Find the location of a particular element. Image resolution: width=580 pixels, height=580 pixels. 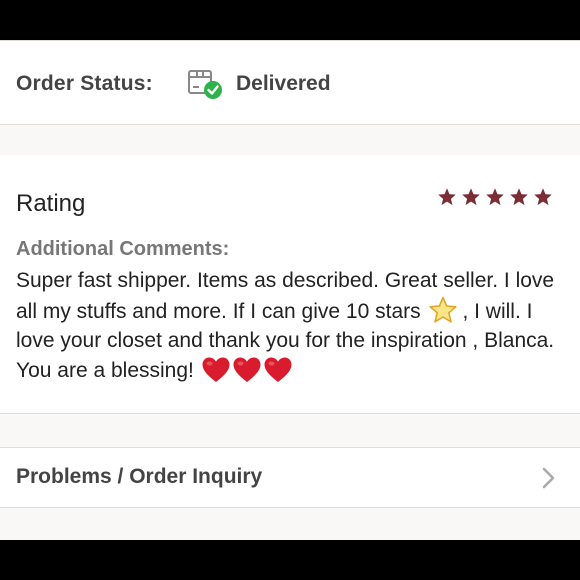

rating-title: Rating is located at coordinates (51, 203).